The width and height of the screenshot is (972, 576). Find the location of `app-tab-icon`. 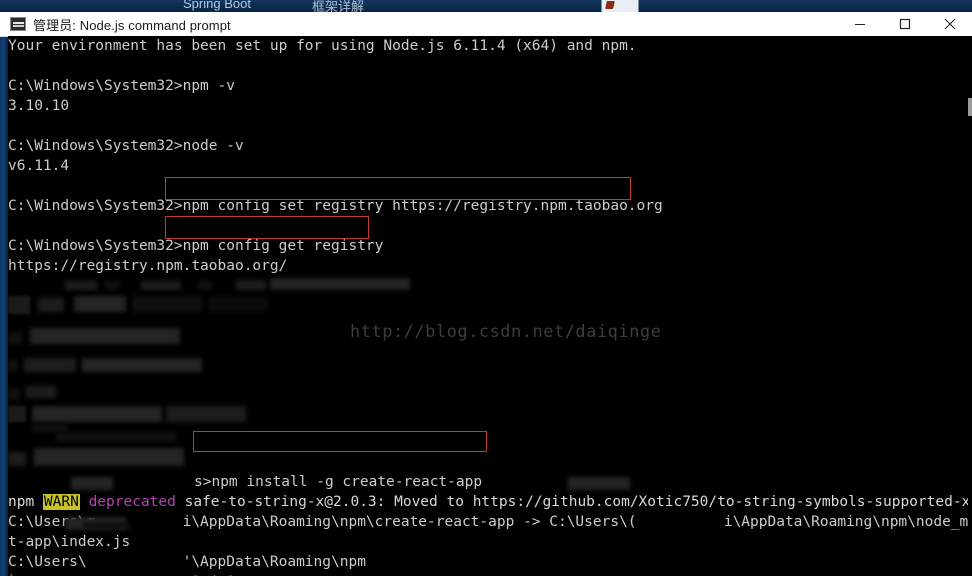

app-tab-icon is located at coordinates (610, 5).